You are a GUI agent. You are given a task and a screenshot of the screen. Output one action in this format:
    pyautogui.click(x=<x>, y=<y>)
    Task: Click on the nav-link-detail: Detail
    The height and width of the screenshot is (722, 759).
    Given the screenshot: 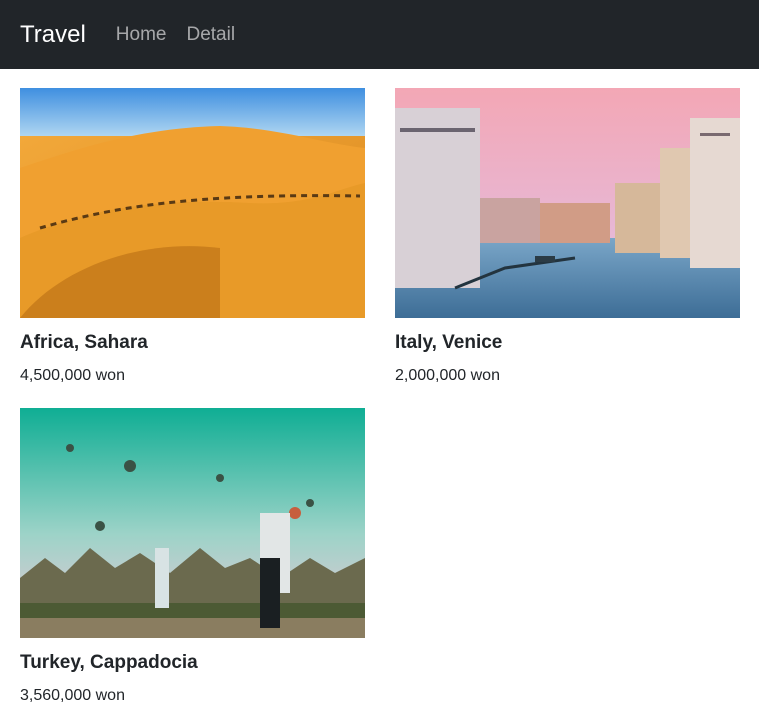 What is the action you would take?
    pyautogui.click(x=210, y=35)
    